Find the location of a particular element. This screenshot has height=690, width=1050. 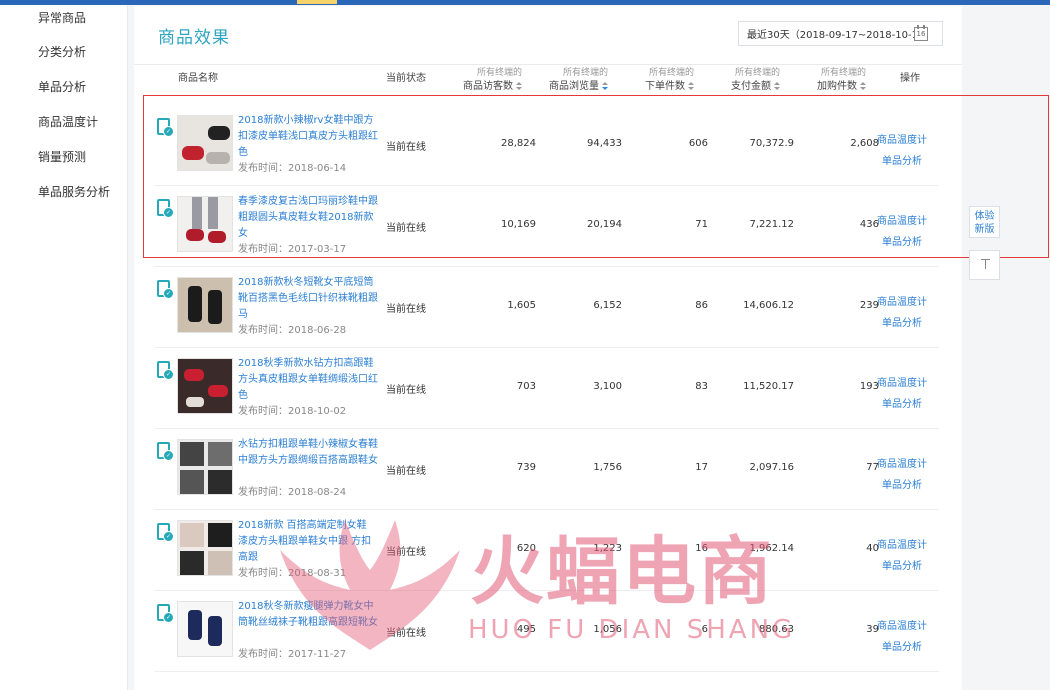

calendar-icon: 16 is located at coordinates (921, 33).